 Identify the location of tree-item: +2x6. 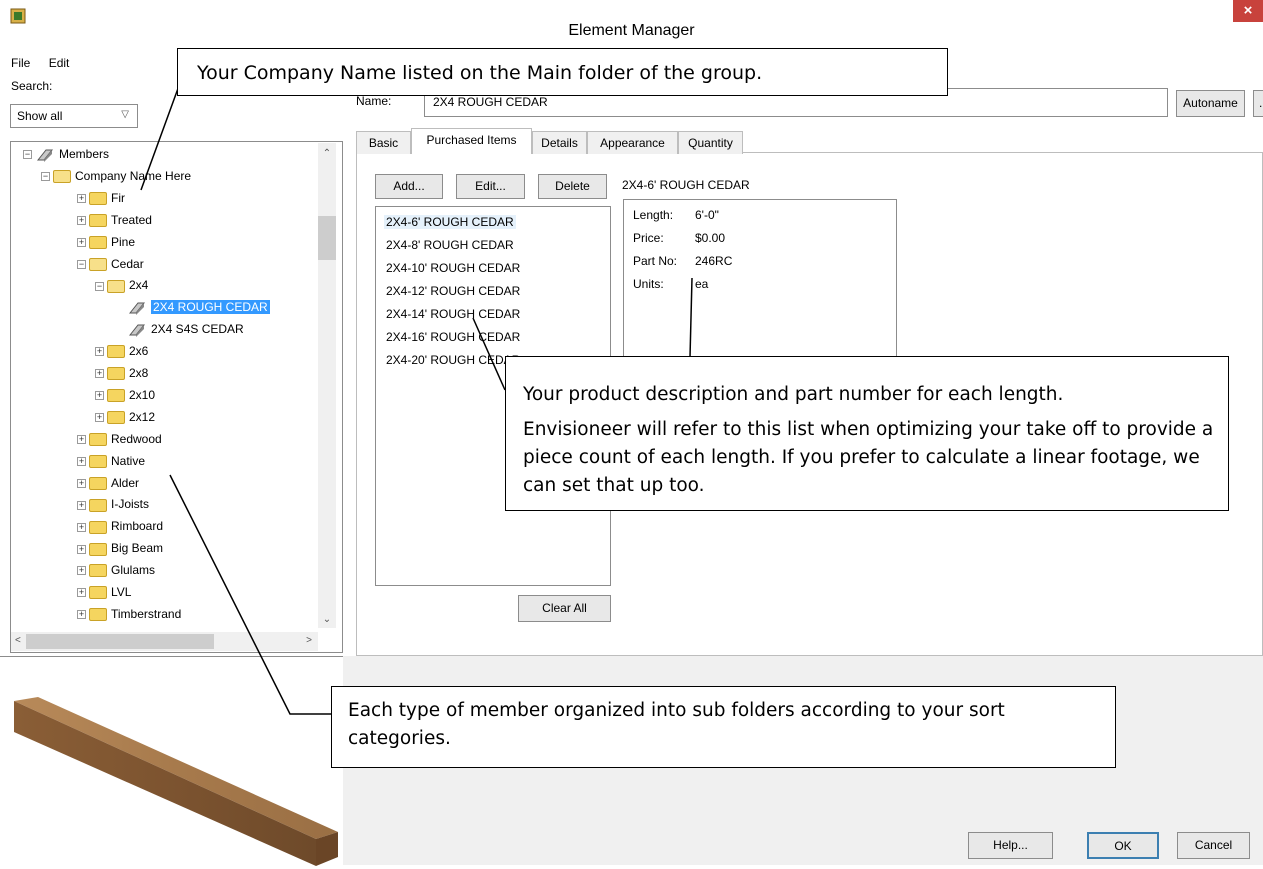
(121, 351).